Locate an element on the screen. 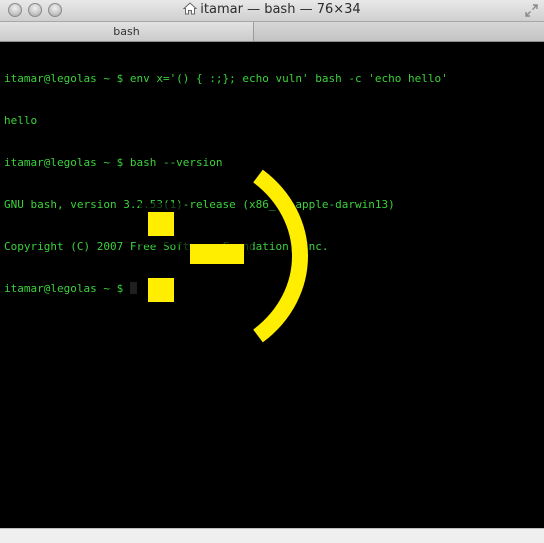 This screenshot has height=543, width=544. terminal-cursor is located at coordinates (133, 288).